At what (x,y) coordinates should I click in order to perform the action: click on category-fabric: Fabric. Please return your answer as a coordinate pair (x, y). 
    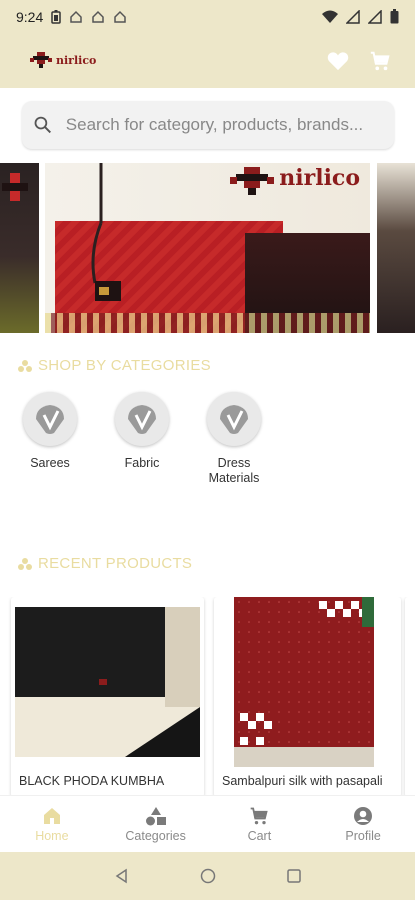
    Looking at the image, I should click on (142, 439).